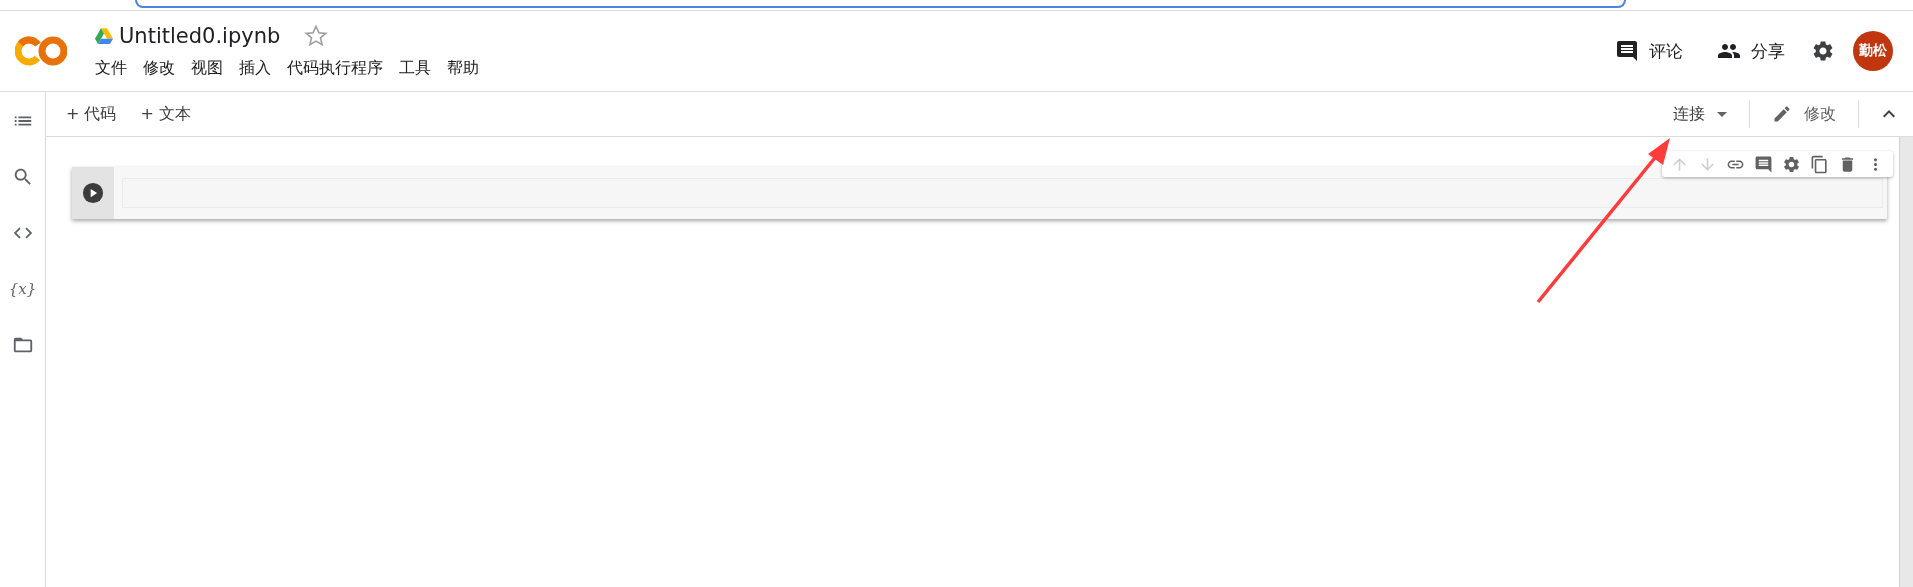 The height and width of the screenshot is (587, 1913). What do you see at coordinates (335, 68) in the screenshot?
I see `menu-item: 代码执行程序` at bounding box center [335, 68].